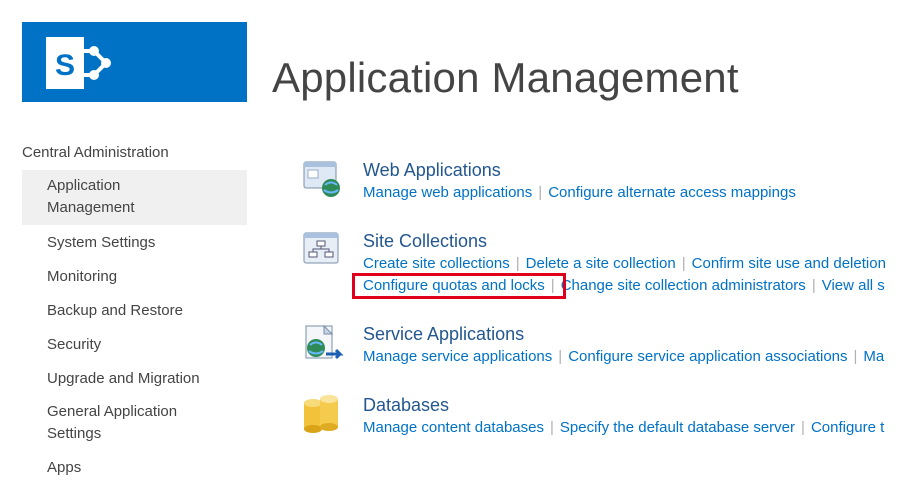 Image resolution: width=918 pixels, height=482 pixels. I want to click on databases-icon, so click(321, 414).